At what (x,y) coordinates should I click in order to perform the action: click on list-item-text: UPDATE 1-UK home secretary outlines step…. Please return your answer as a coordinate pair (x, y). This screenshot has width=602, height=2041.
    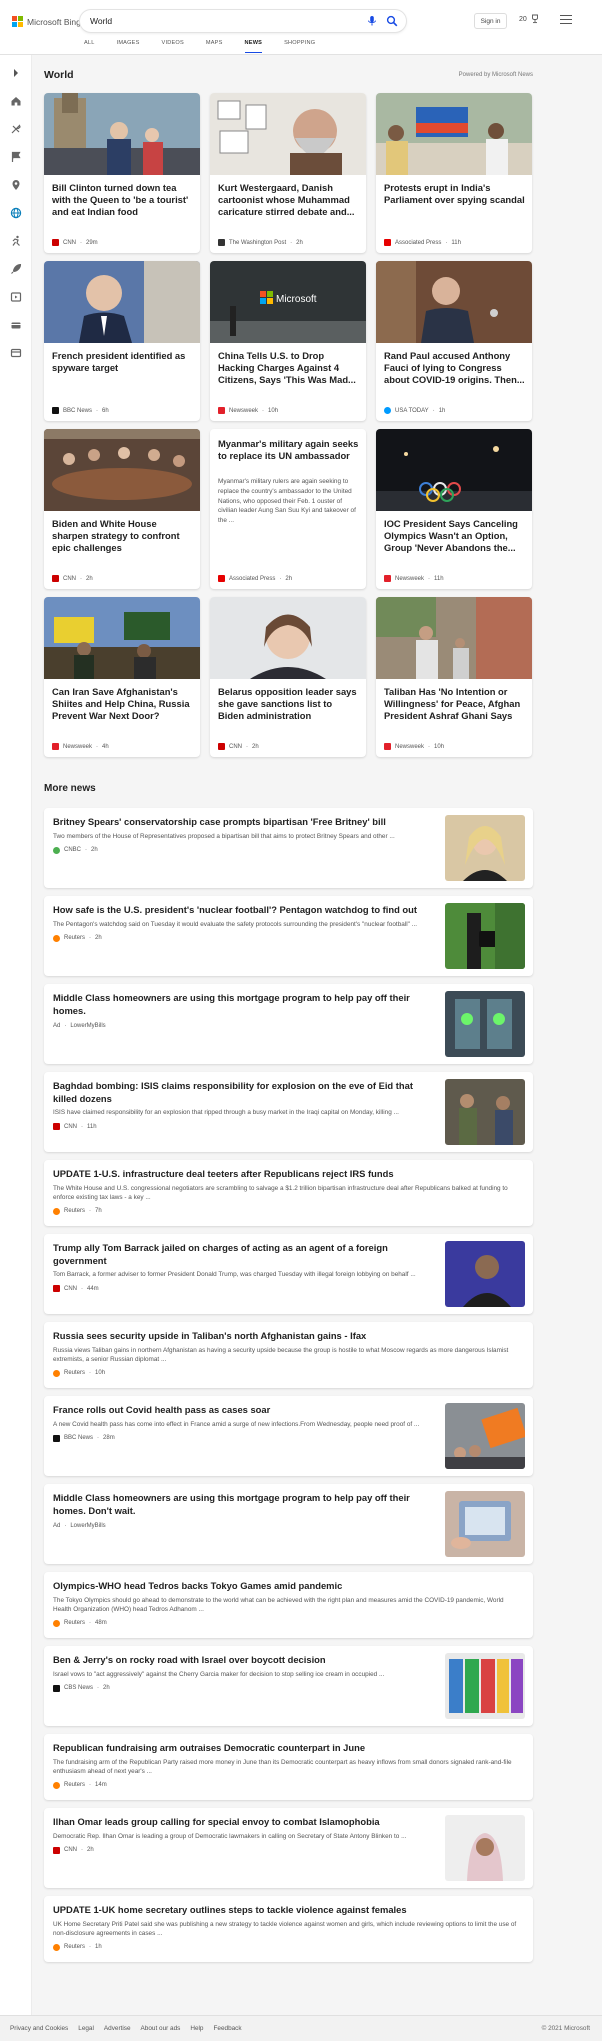
    Looking at the image, I should click on (288, 1927).